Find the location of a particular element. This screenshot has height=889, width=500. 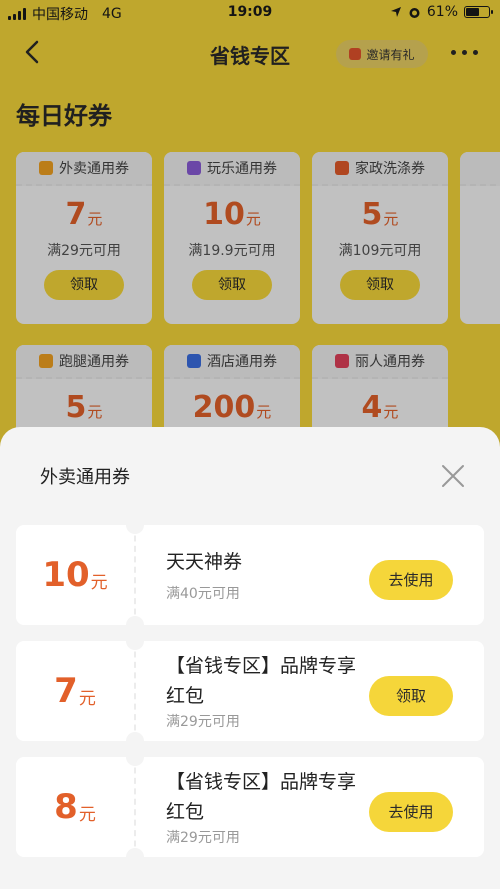

sheet-coupon-card: 10 元 天天神券 满40元可用 去使用 is located at coordinates (250, 575).